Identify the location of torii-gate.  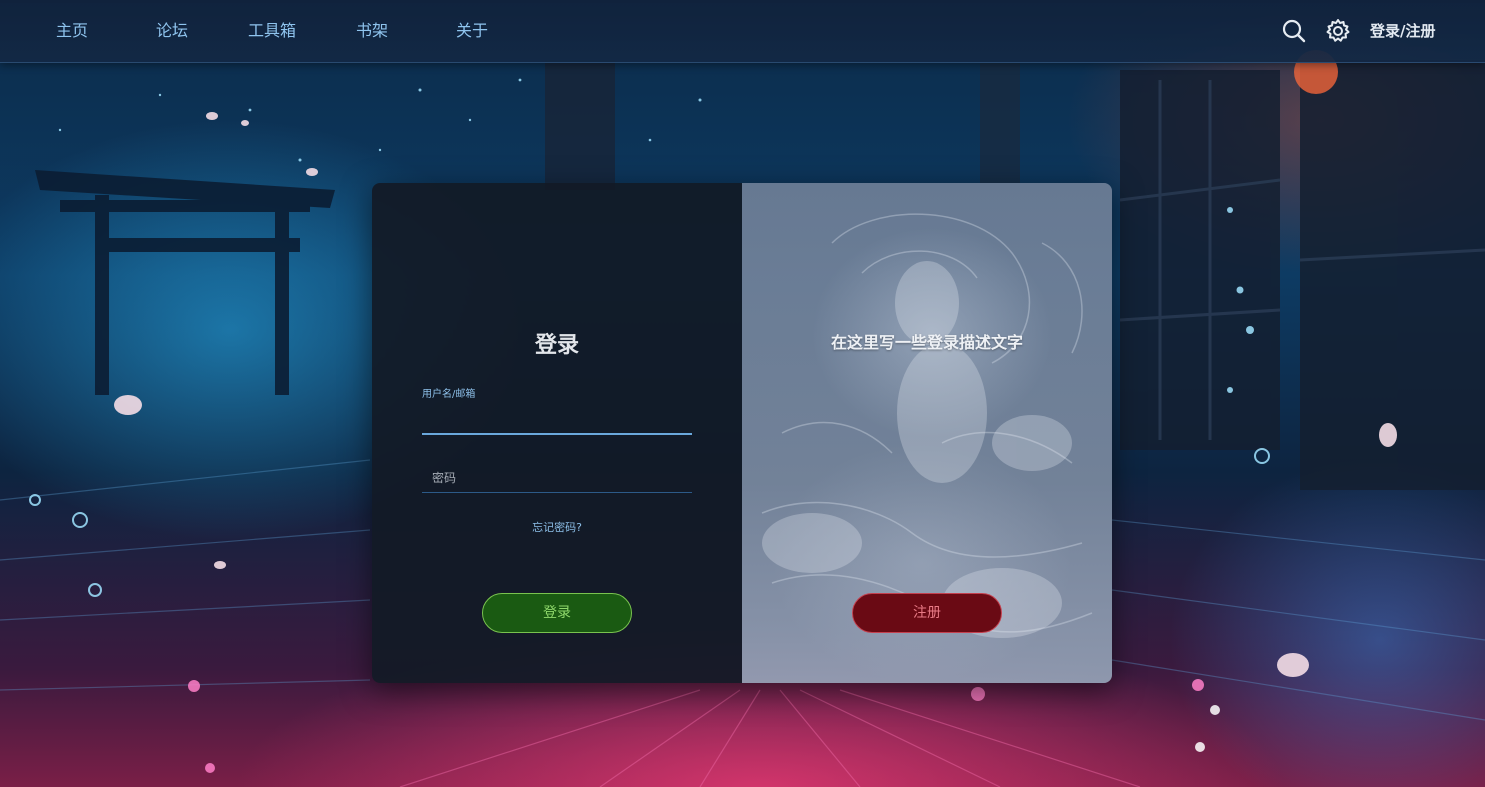
(185, 282).